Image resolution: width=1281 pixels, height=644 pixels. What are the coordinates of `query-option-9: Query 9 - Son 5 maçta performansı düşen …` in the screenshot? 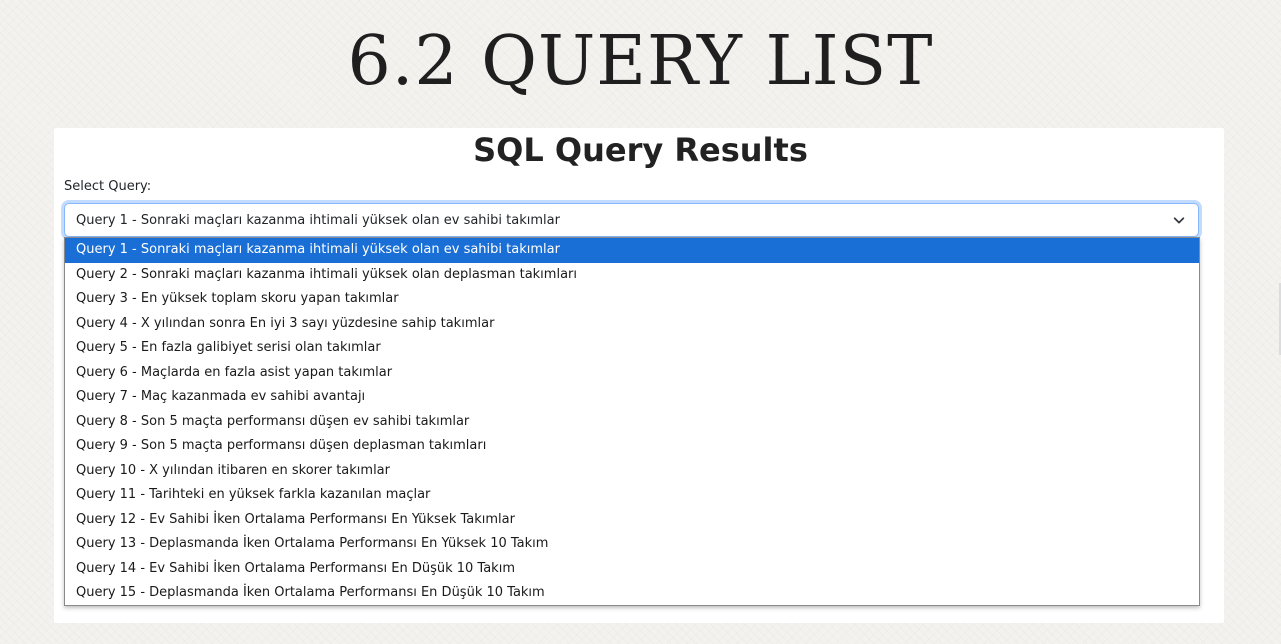 It's located at (632, 446).